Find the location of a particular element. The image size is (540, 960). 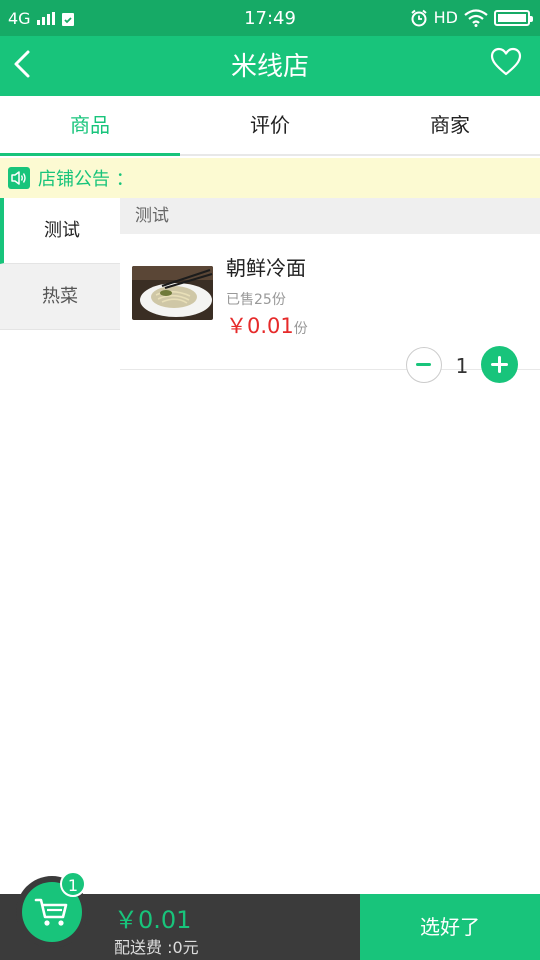

quantity-value: 1 is located at coordinates (462, 366).